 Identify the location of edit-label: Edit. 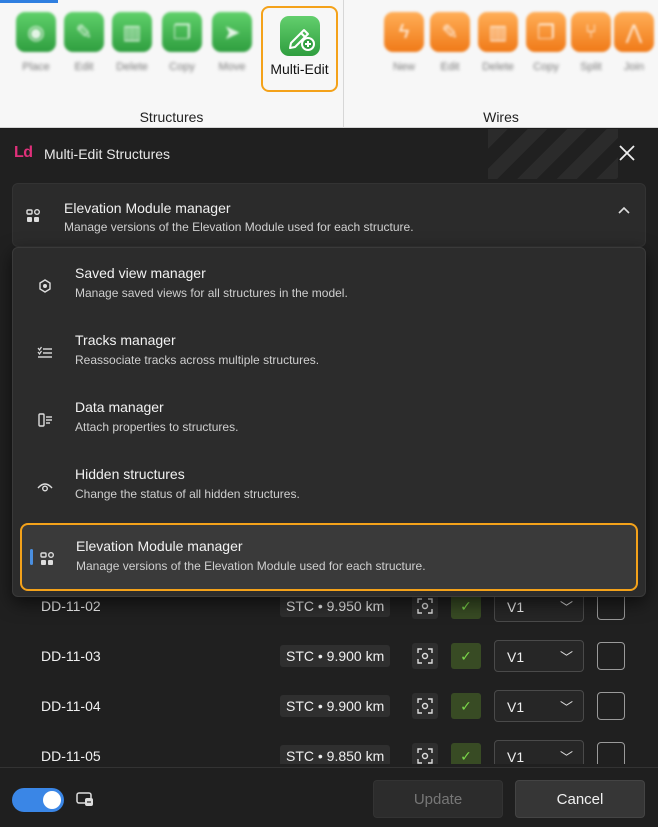
(84, 67).